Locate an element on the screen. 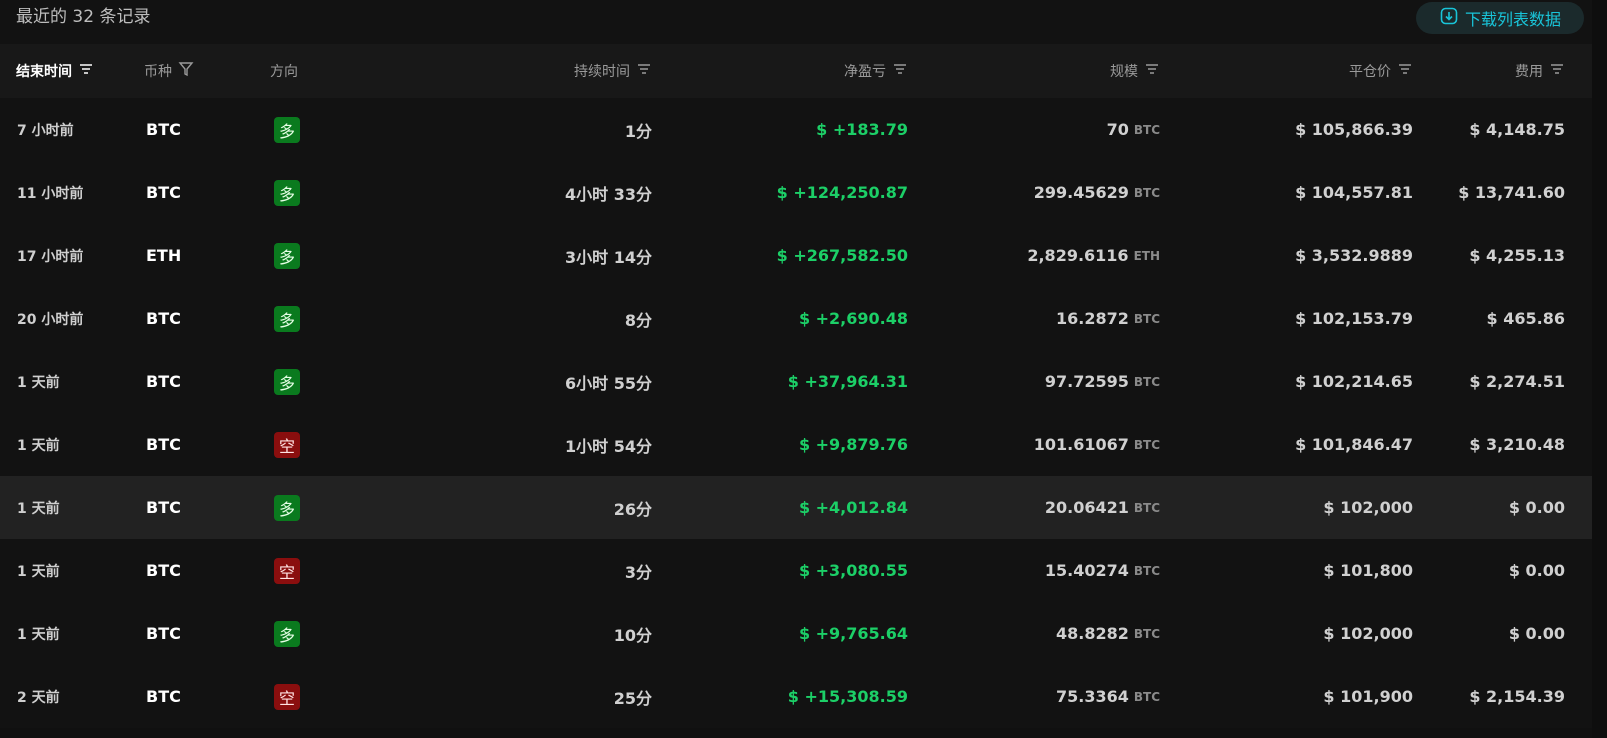  size-cell: 15.40274 BTC is located at coordinates (1102, 570).